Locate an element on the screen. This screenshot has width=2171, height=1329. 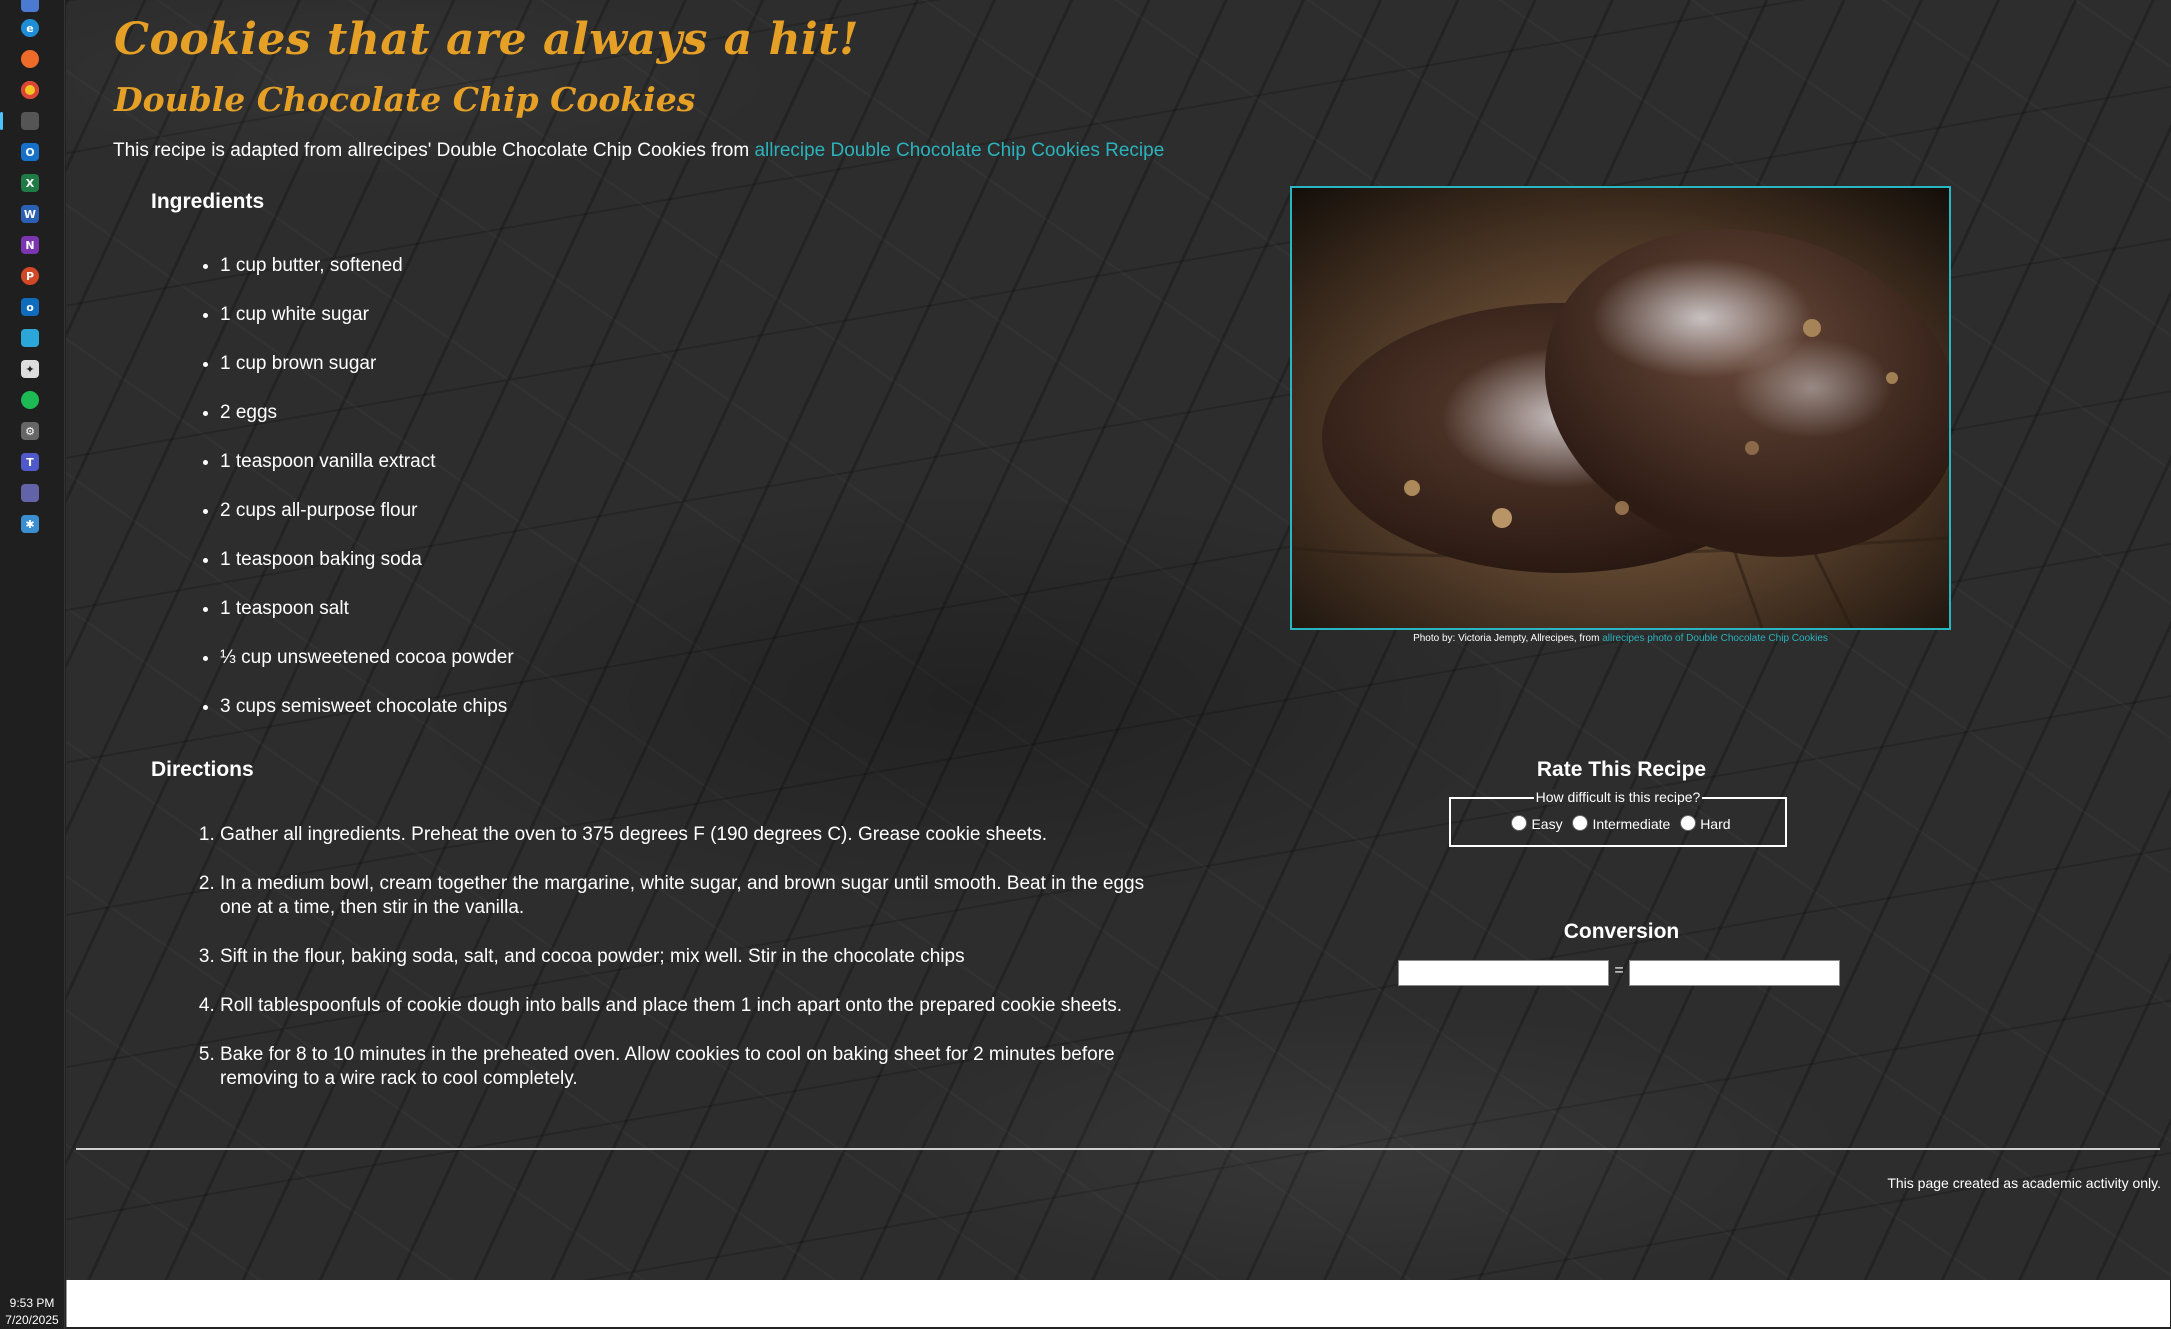
excel-icon: X is located at coordinates (30, 183).